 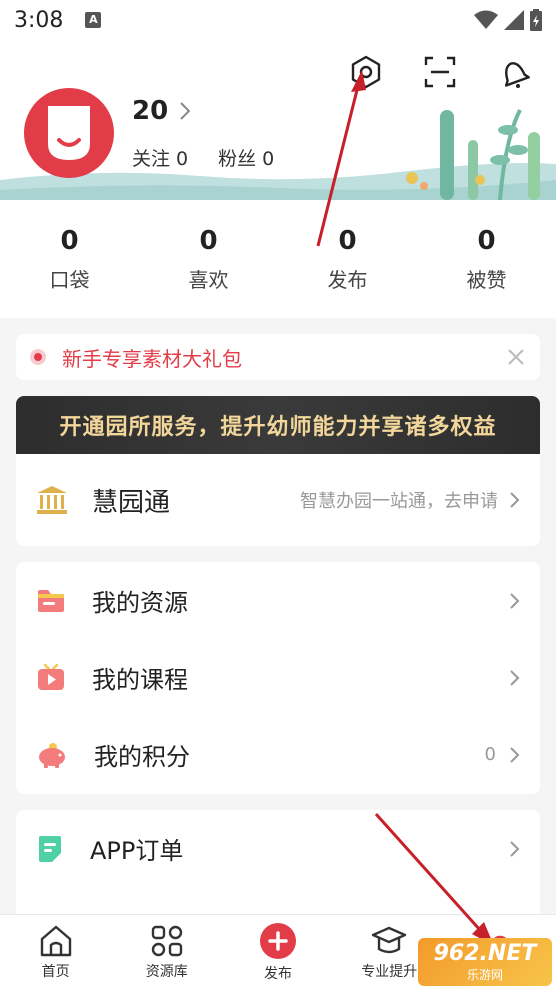 What do you see at coordinates (490, 754) in the screenshot?
I see `points-value: 0` at bounding box center [490, 754].